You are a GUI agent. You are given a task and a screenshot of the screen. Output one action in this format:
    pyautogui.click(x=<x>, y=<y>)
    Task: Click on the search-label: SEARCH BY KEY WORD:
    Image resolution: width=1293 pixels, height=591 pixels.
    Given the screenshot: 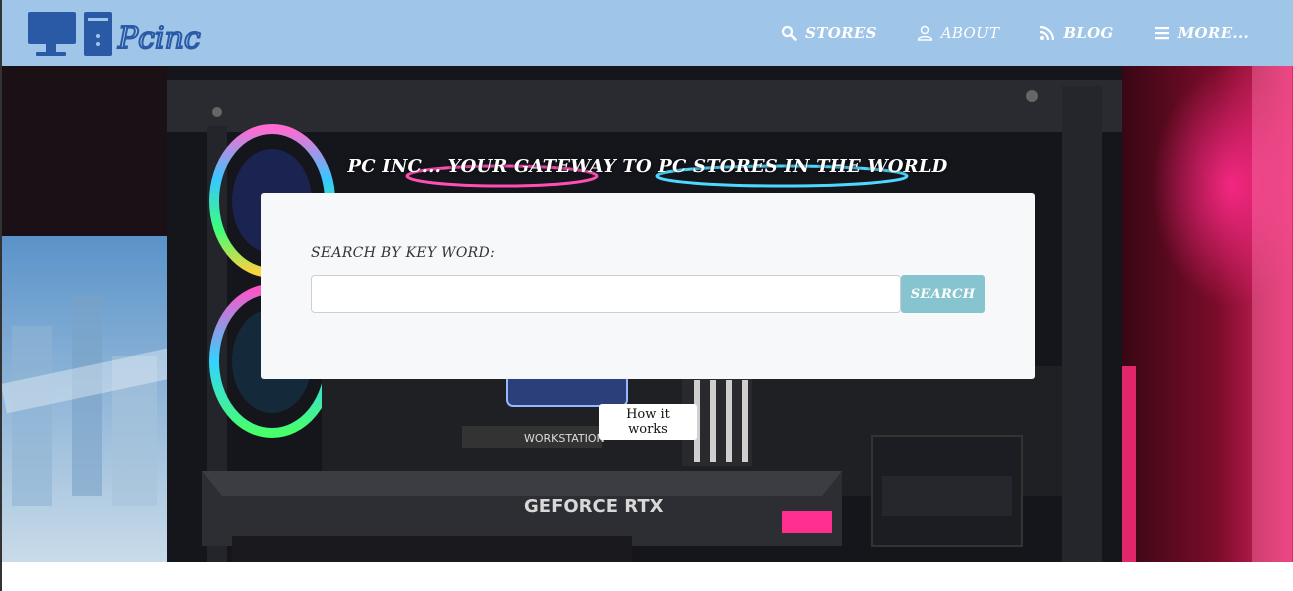 What is the action you would take?
    pyautogui.click(x=403, y=253)
    